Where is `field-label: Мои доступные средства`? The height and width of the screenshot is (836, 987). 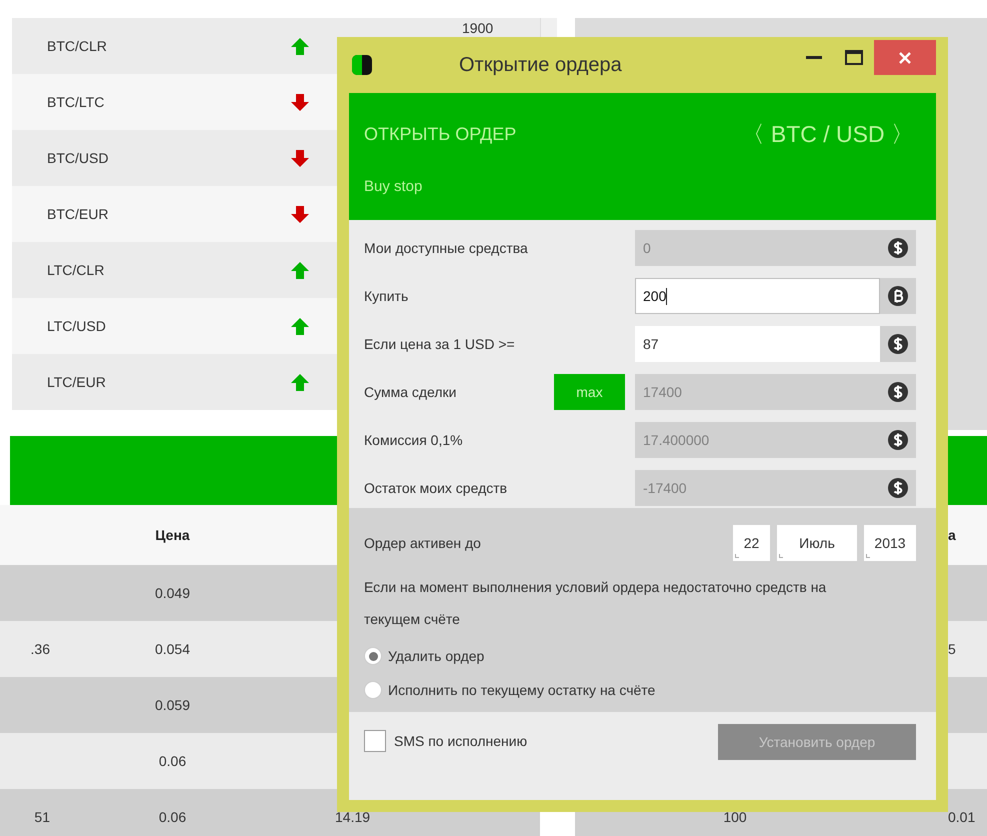 field-label: Мои доступные средства is located at coordinates (446, 248).